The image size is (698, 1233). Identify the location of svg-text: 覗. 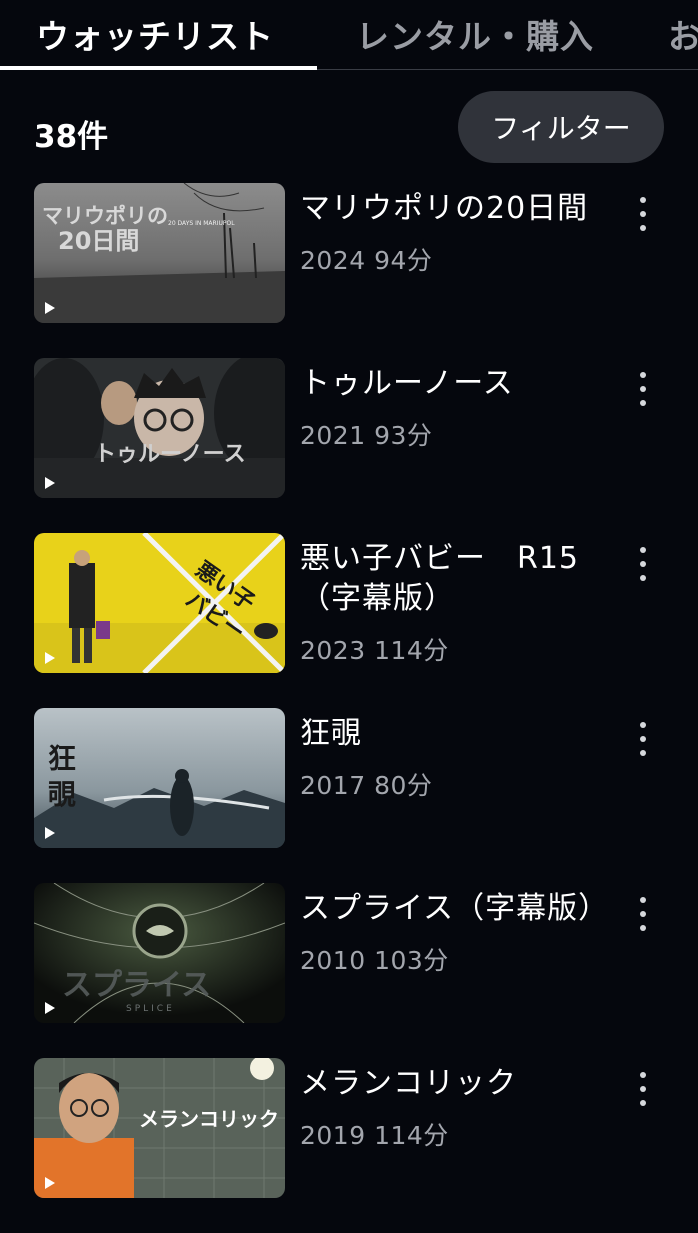
(62, 794).